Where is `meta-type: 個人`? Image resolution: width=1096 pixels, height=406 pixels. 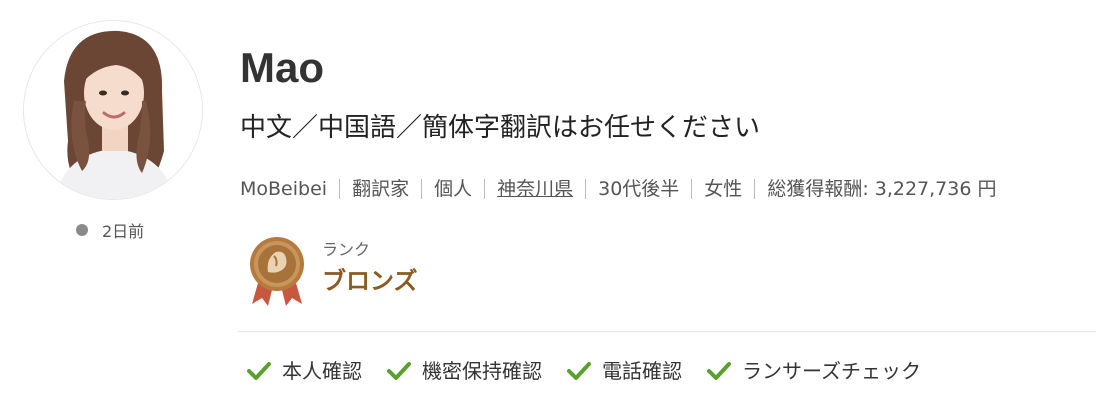 meta-type: 個人 is located at coordinates (453, 189).